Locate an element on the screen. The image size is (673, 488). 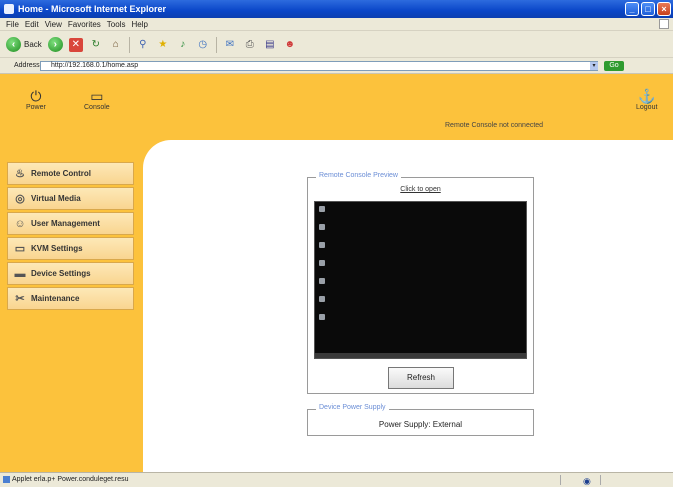
logout-button: ⚓ Logout is located at coordinates (646, 99).